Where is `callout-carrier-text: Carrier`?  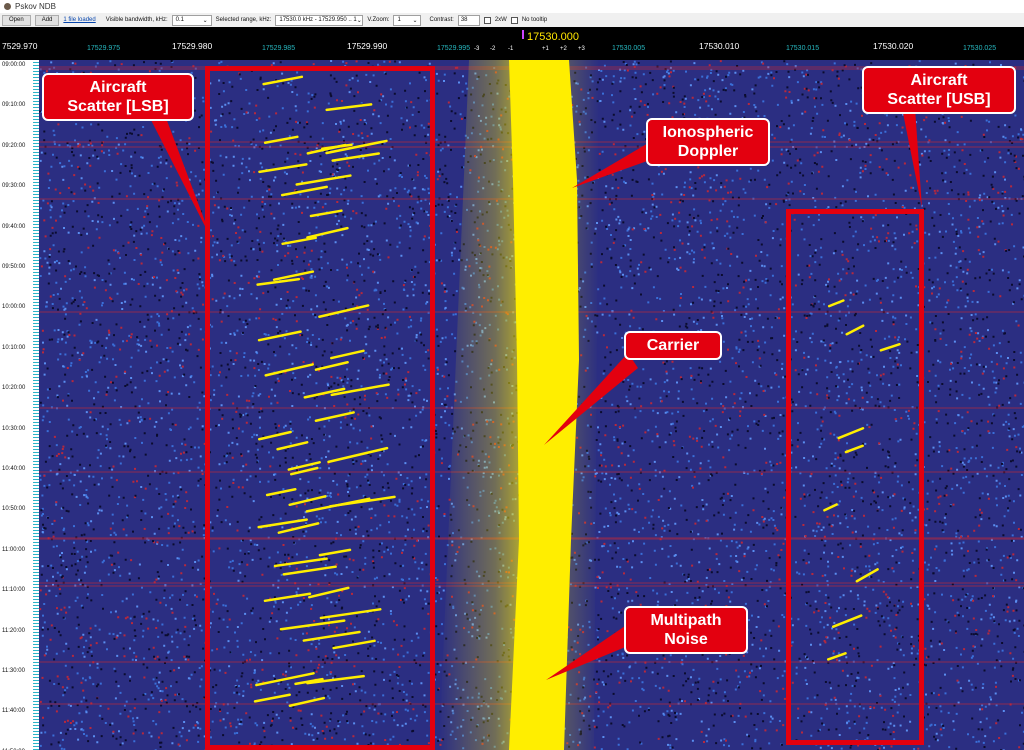
callout-carrier-text: Carrier is located at coordinates (673, 345).